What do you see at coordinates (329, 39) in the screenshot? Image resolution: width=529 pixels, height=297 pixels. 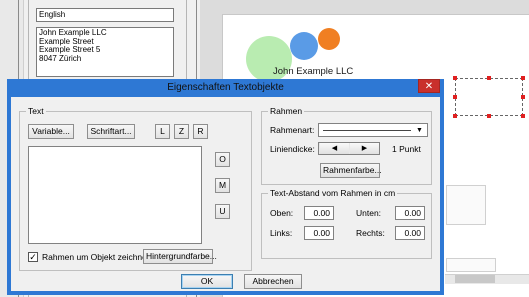 I see `logo-circle-orange` at bounding box center [329, 39].